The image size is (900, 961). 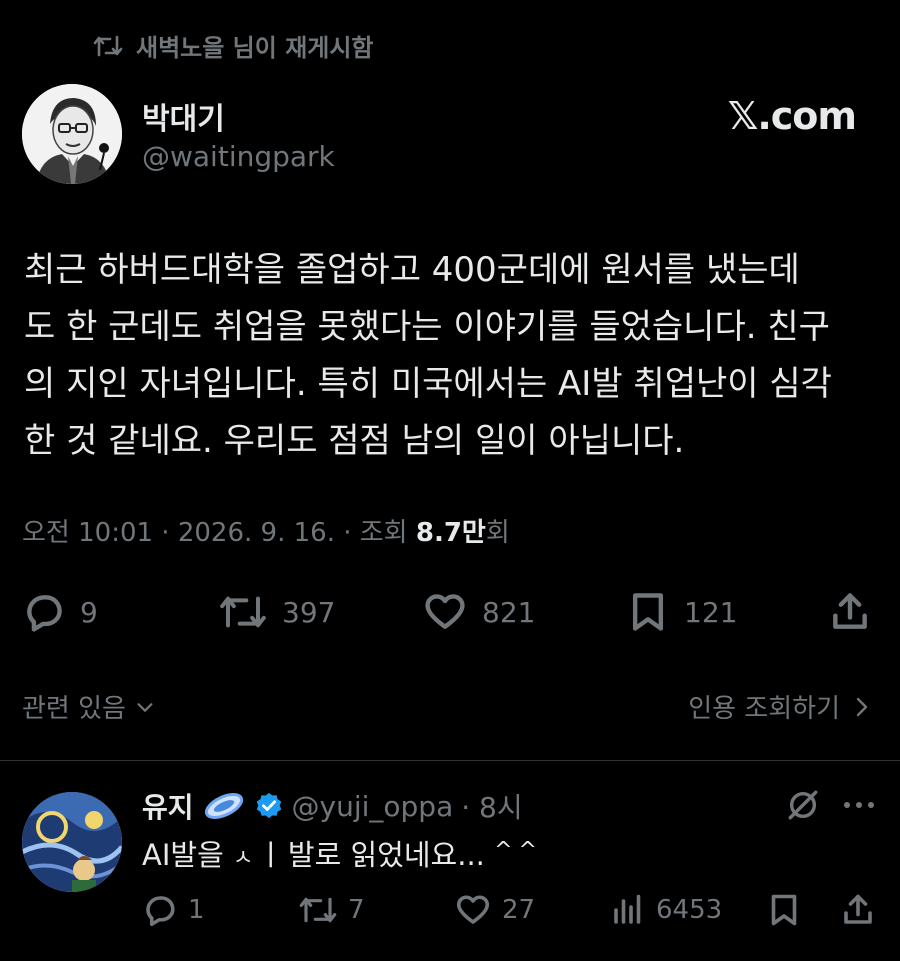 What do you see at coordinates (491, 806) in the screenshot?
I see `reply-time: · 8시` at bounding box center [491, 806].